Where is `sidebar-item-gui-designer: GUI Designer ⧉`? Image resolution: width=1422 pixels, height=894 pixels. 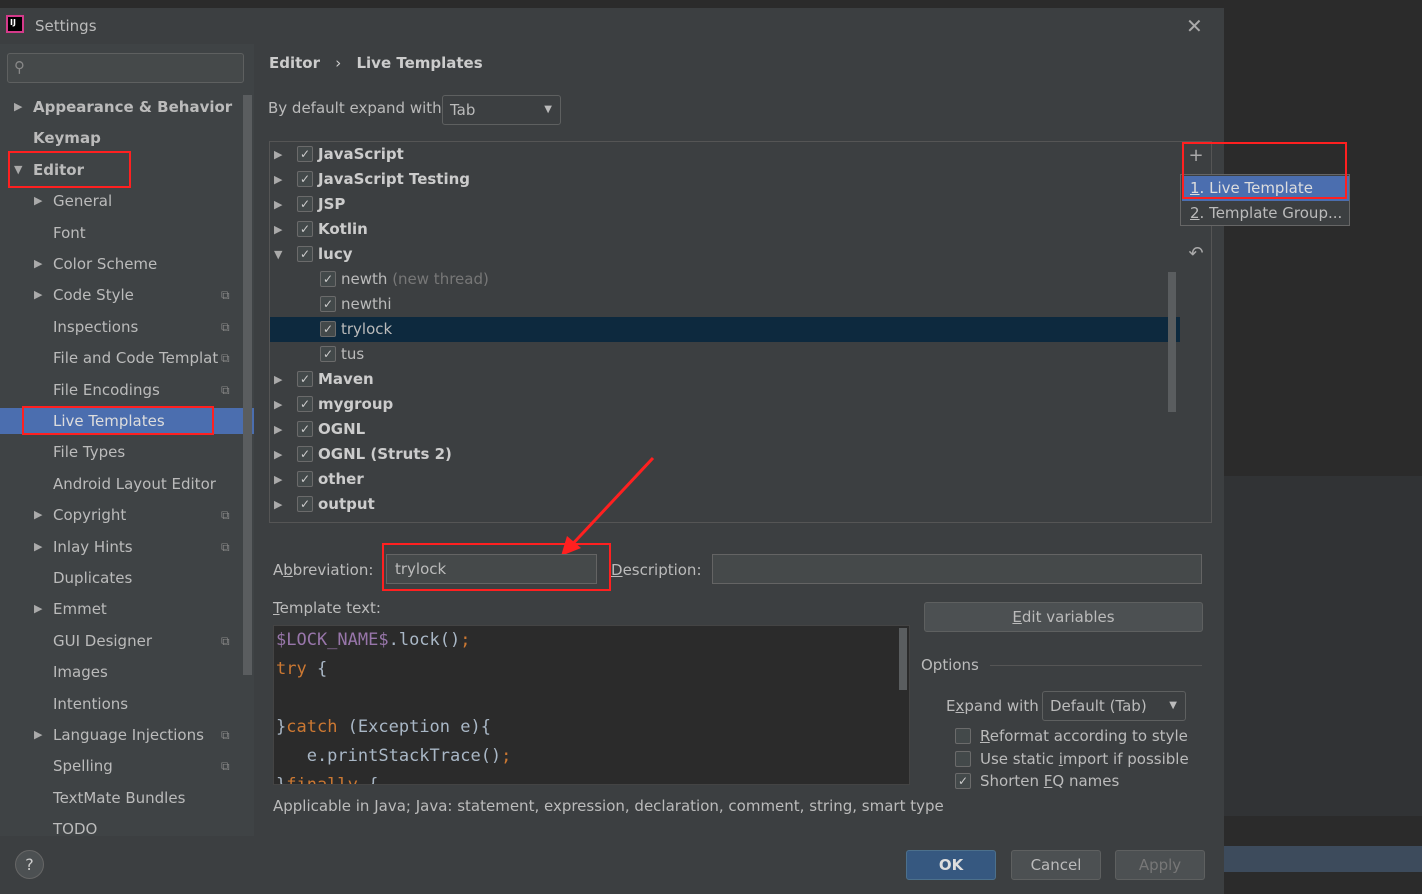
sidebar-item-gui-designer: GUI Designer ⧉ is located at coordinates (122, 641).